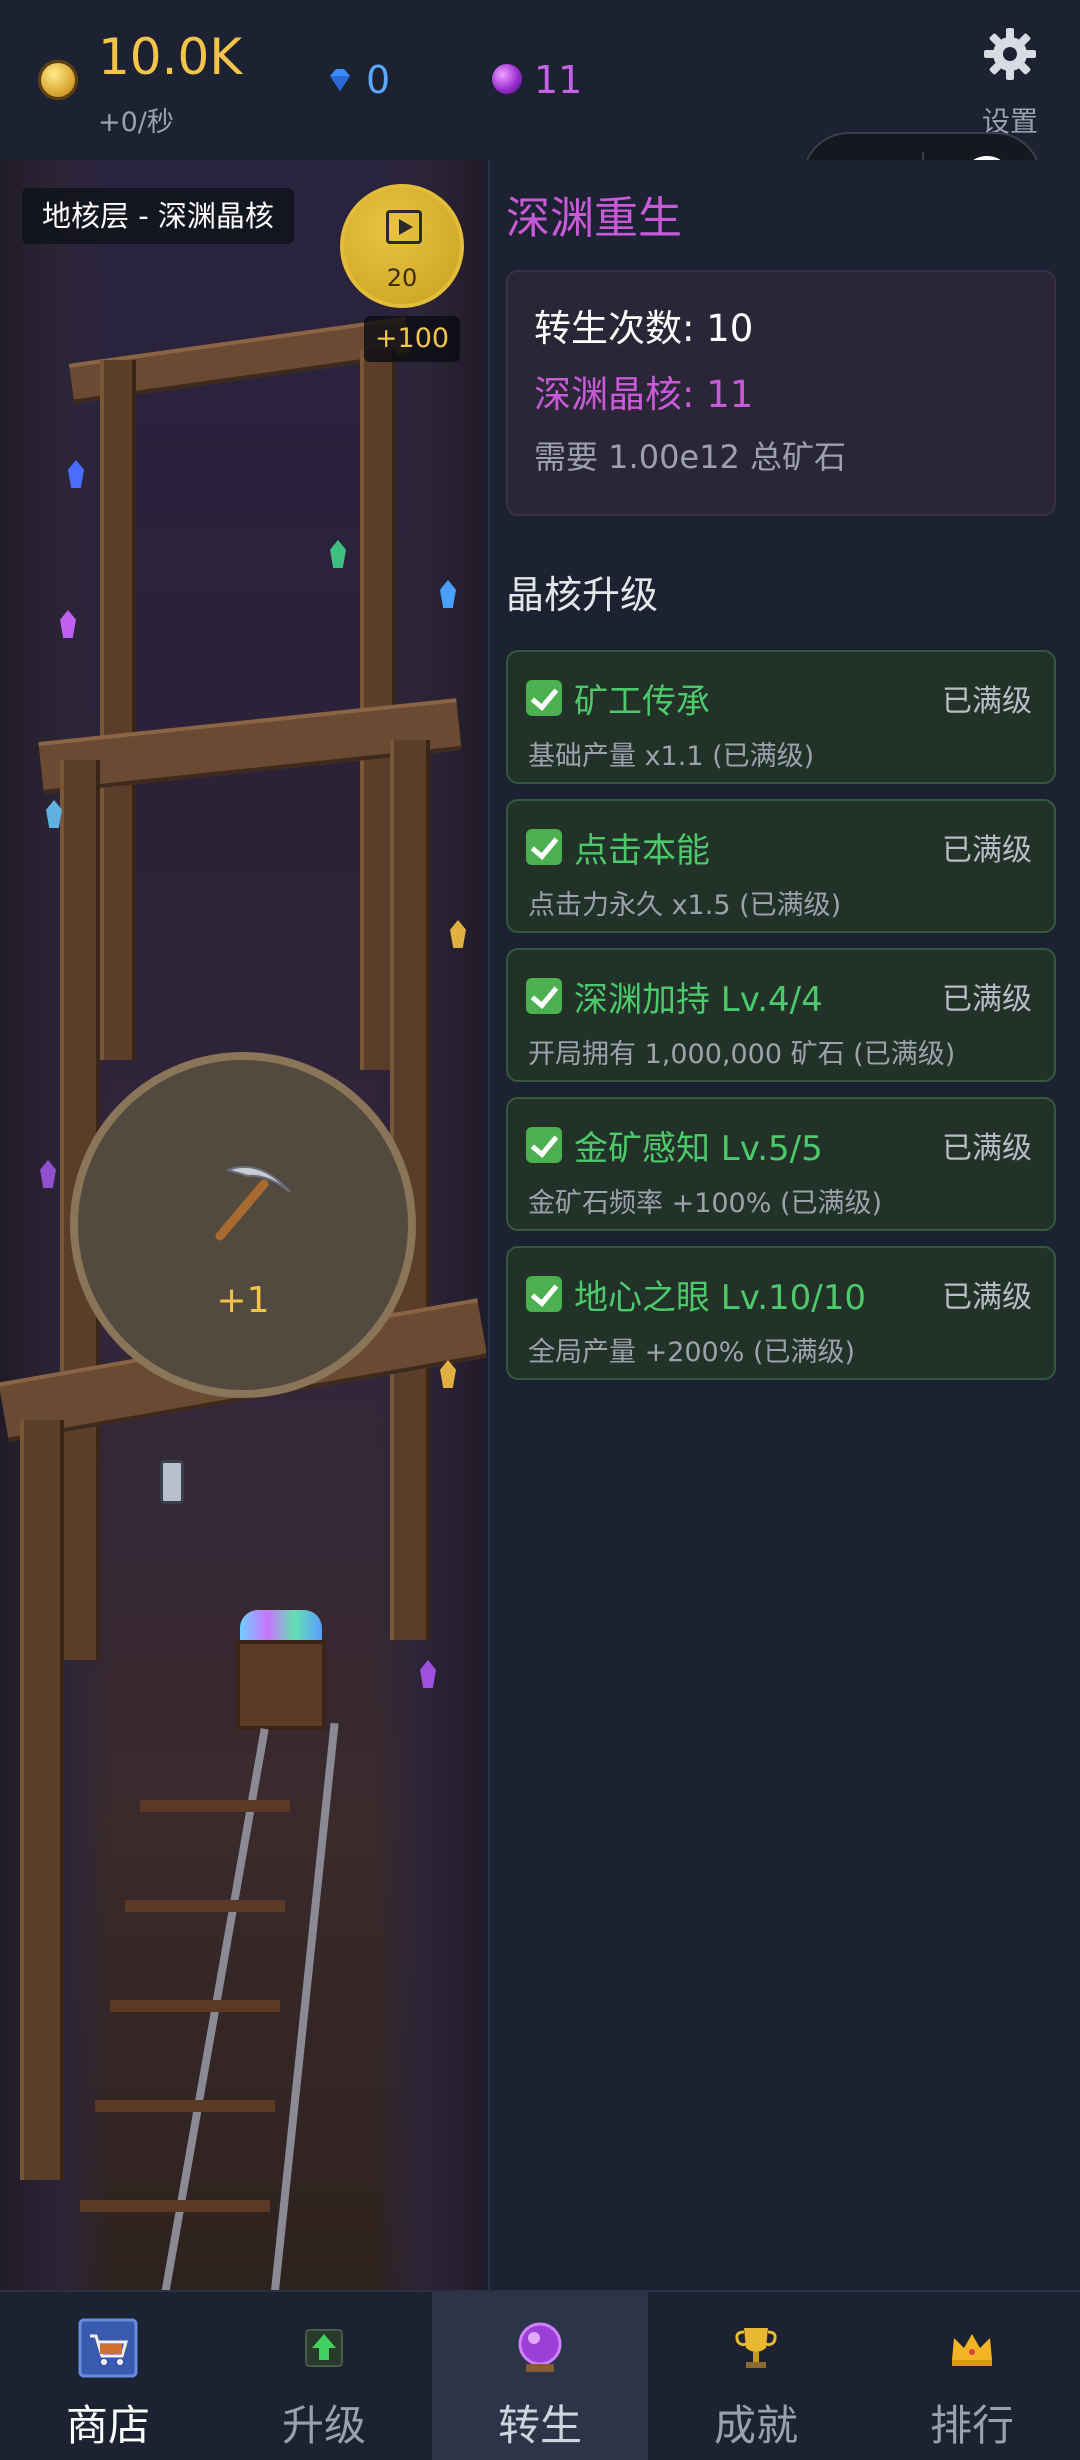  What do you see at coordinates (170, 57) in the screenshot?
I see `gold-amount: 10.0K` at bounding box center [170, 57].